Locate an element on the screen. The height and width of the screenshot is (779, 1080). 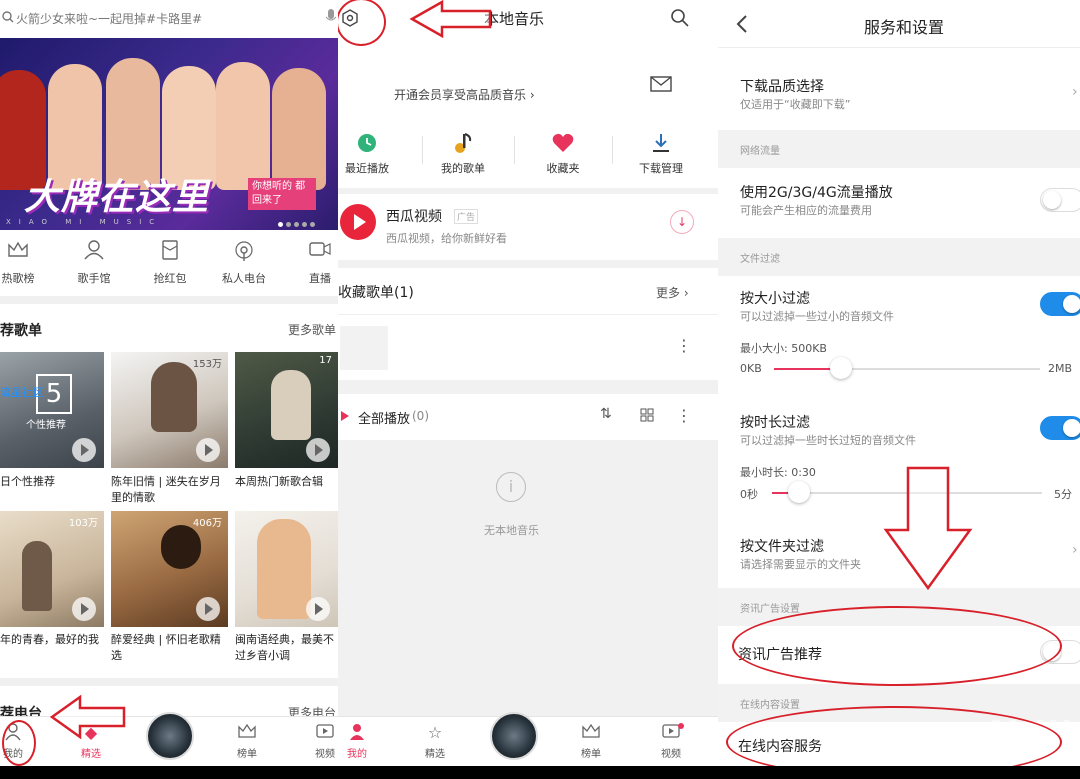
playlist-card: 406万 is located at coordinates (169, 569).